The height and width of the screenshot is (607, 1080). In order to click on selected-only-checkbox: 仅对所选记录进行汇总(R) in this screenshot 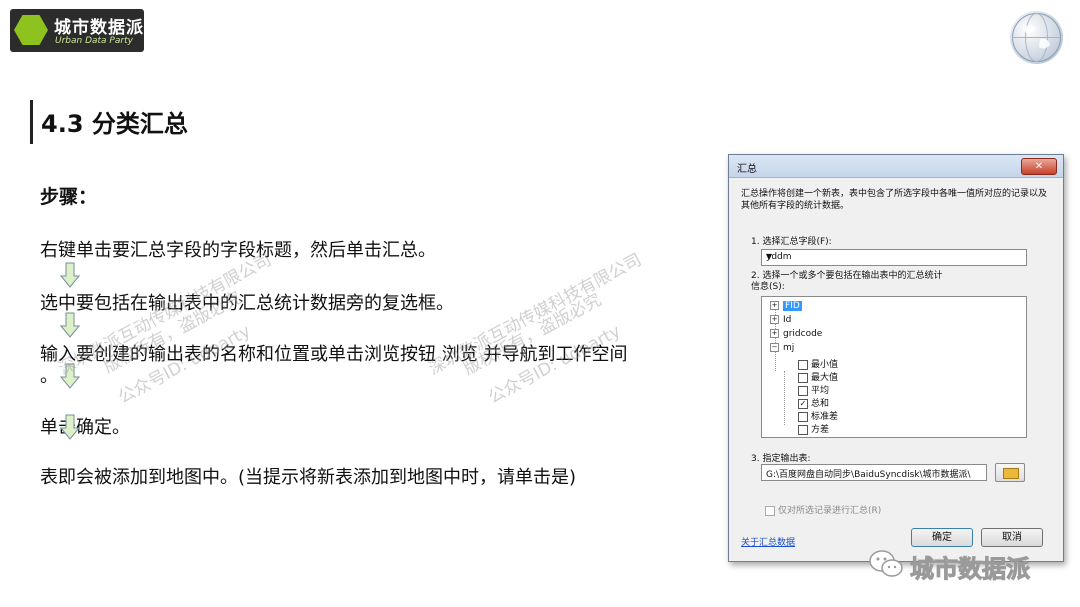, I will do `click(823, 509)`.